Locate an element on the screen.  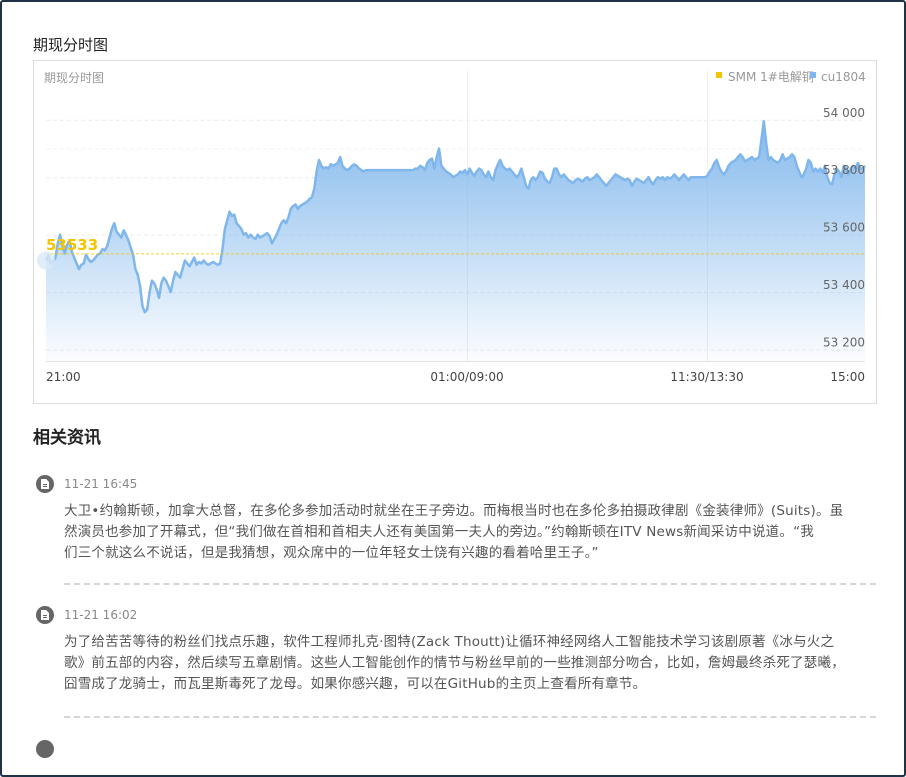
x-tick-label: 01:00/09:00 is located at coordinates (466, 377).